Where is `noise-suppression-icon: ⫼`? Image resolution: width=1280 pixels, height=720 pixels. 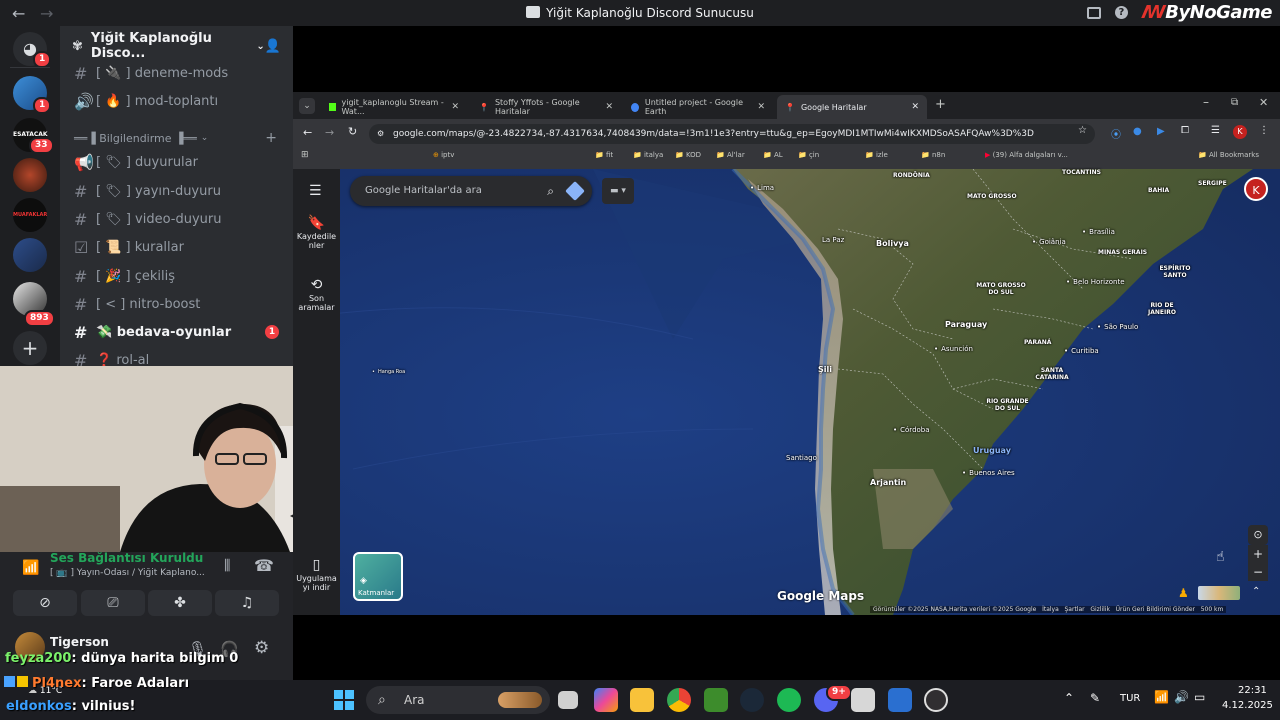 noise-suppression-icon: ⫼ is located at coordinates (227, 566).